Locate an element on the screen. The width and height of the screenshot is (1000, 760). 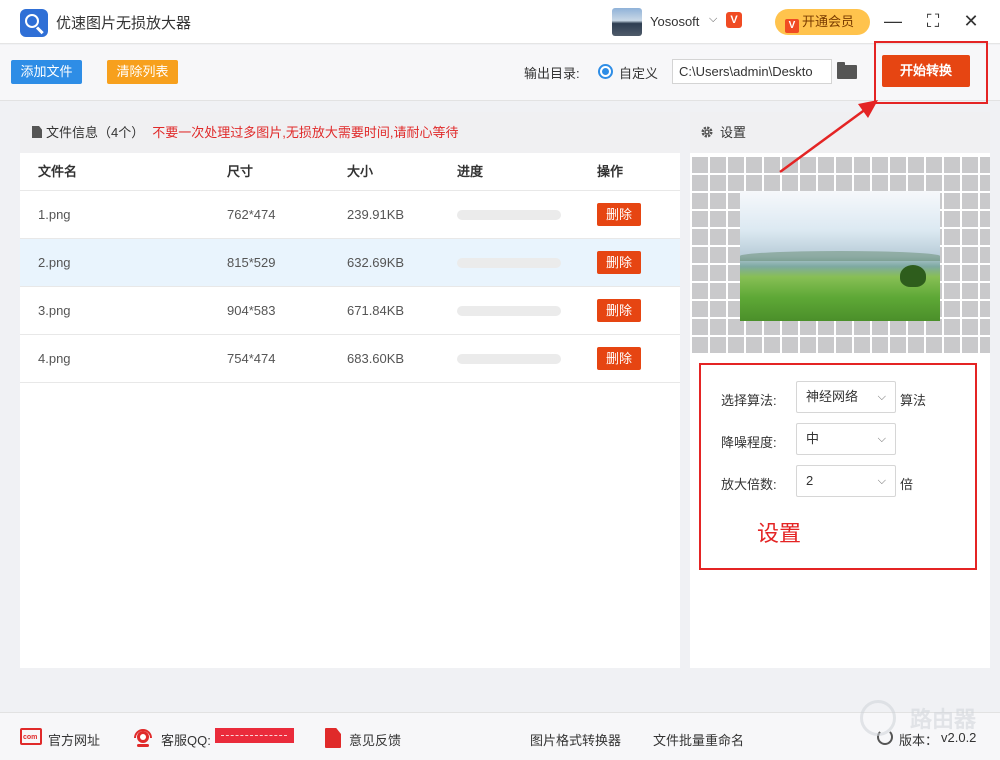
settings-annotation: 设置 is located at coordinates (779, 533).